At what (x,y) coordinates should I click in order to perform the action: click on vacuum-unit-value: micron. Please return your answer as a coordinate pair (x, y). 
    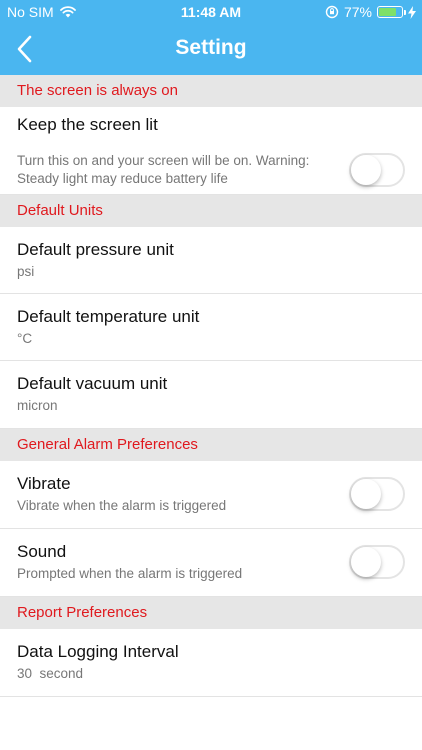
    Looking at the image, I should click on (37, 405).